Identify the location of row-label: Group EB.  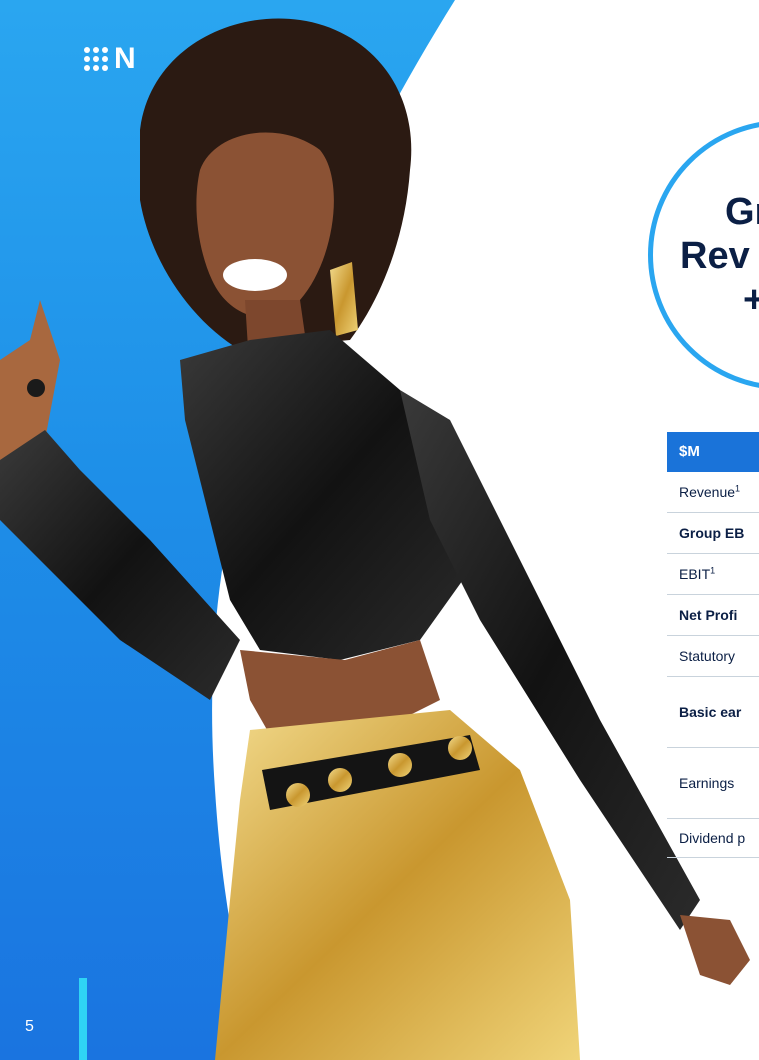
(712, 533).